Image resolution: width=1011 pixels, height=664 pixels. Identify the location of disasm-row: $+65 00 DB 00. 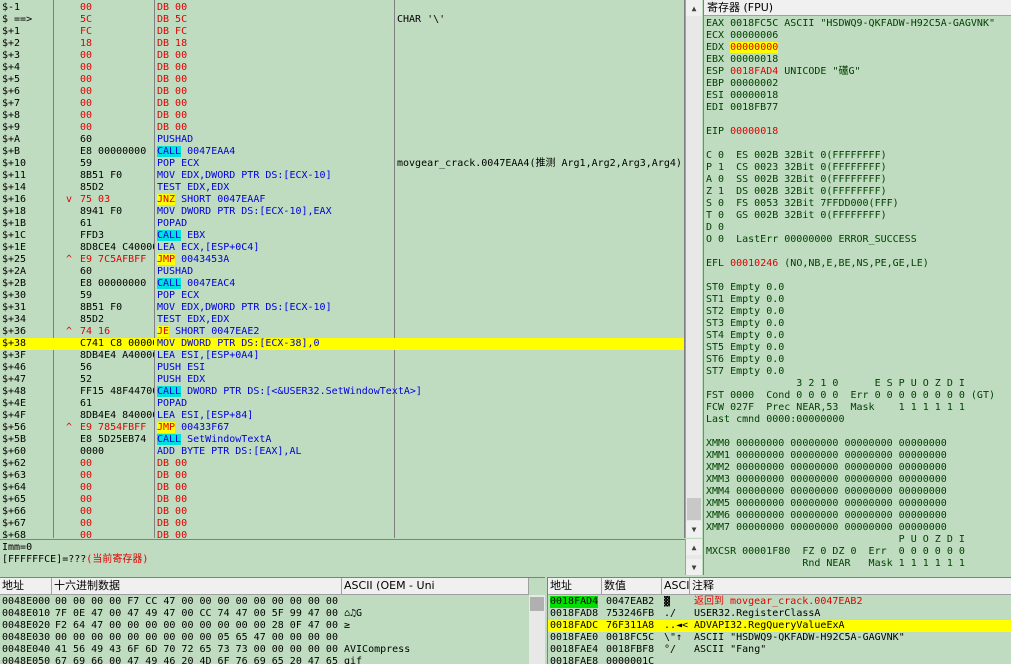
(342, 500).